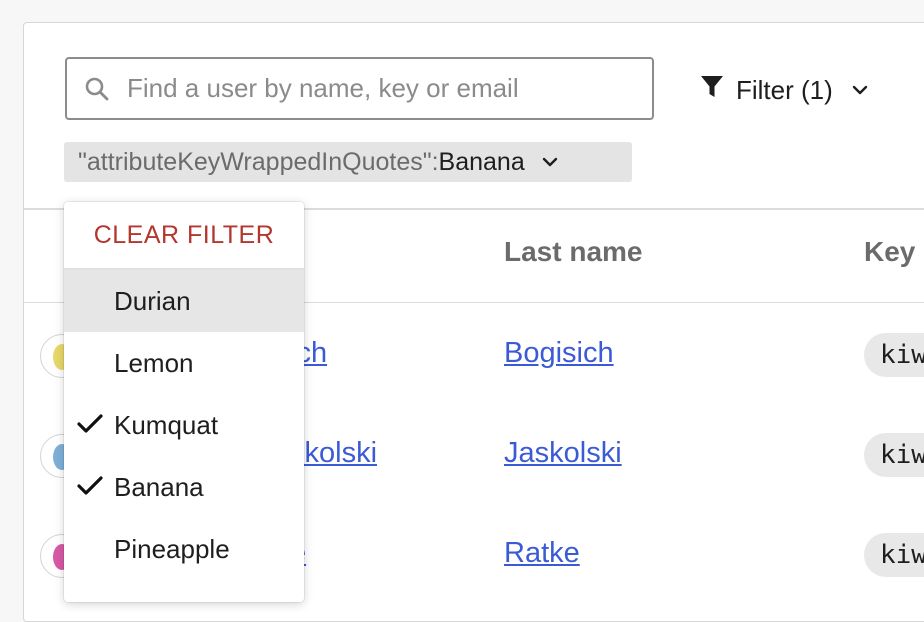 The image size is (924, 622). Describe the element at coordinates (154, 362) in the screenshot. I see `option-label: Lemon` at that location.